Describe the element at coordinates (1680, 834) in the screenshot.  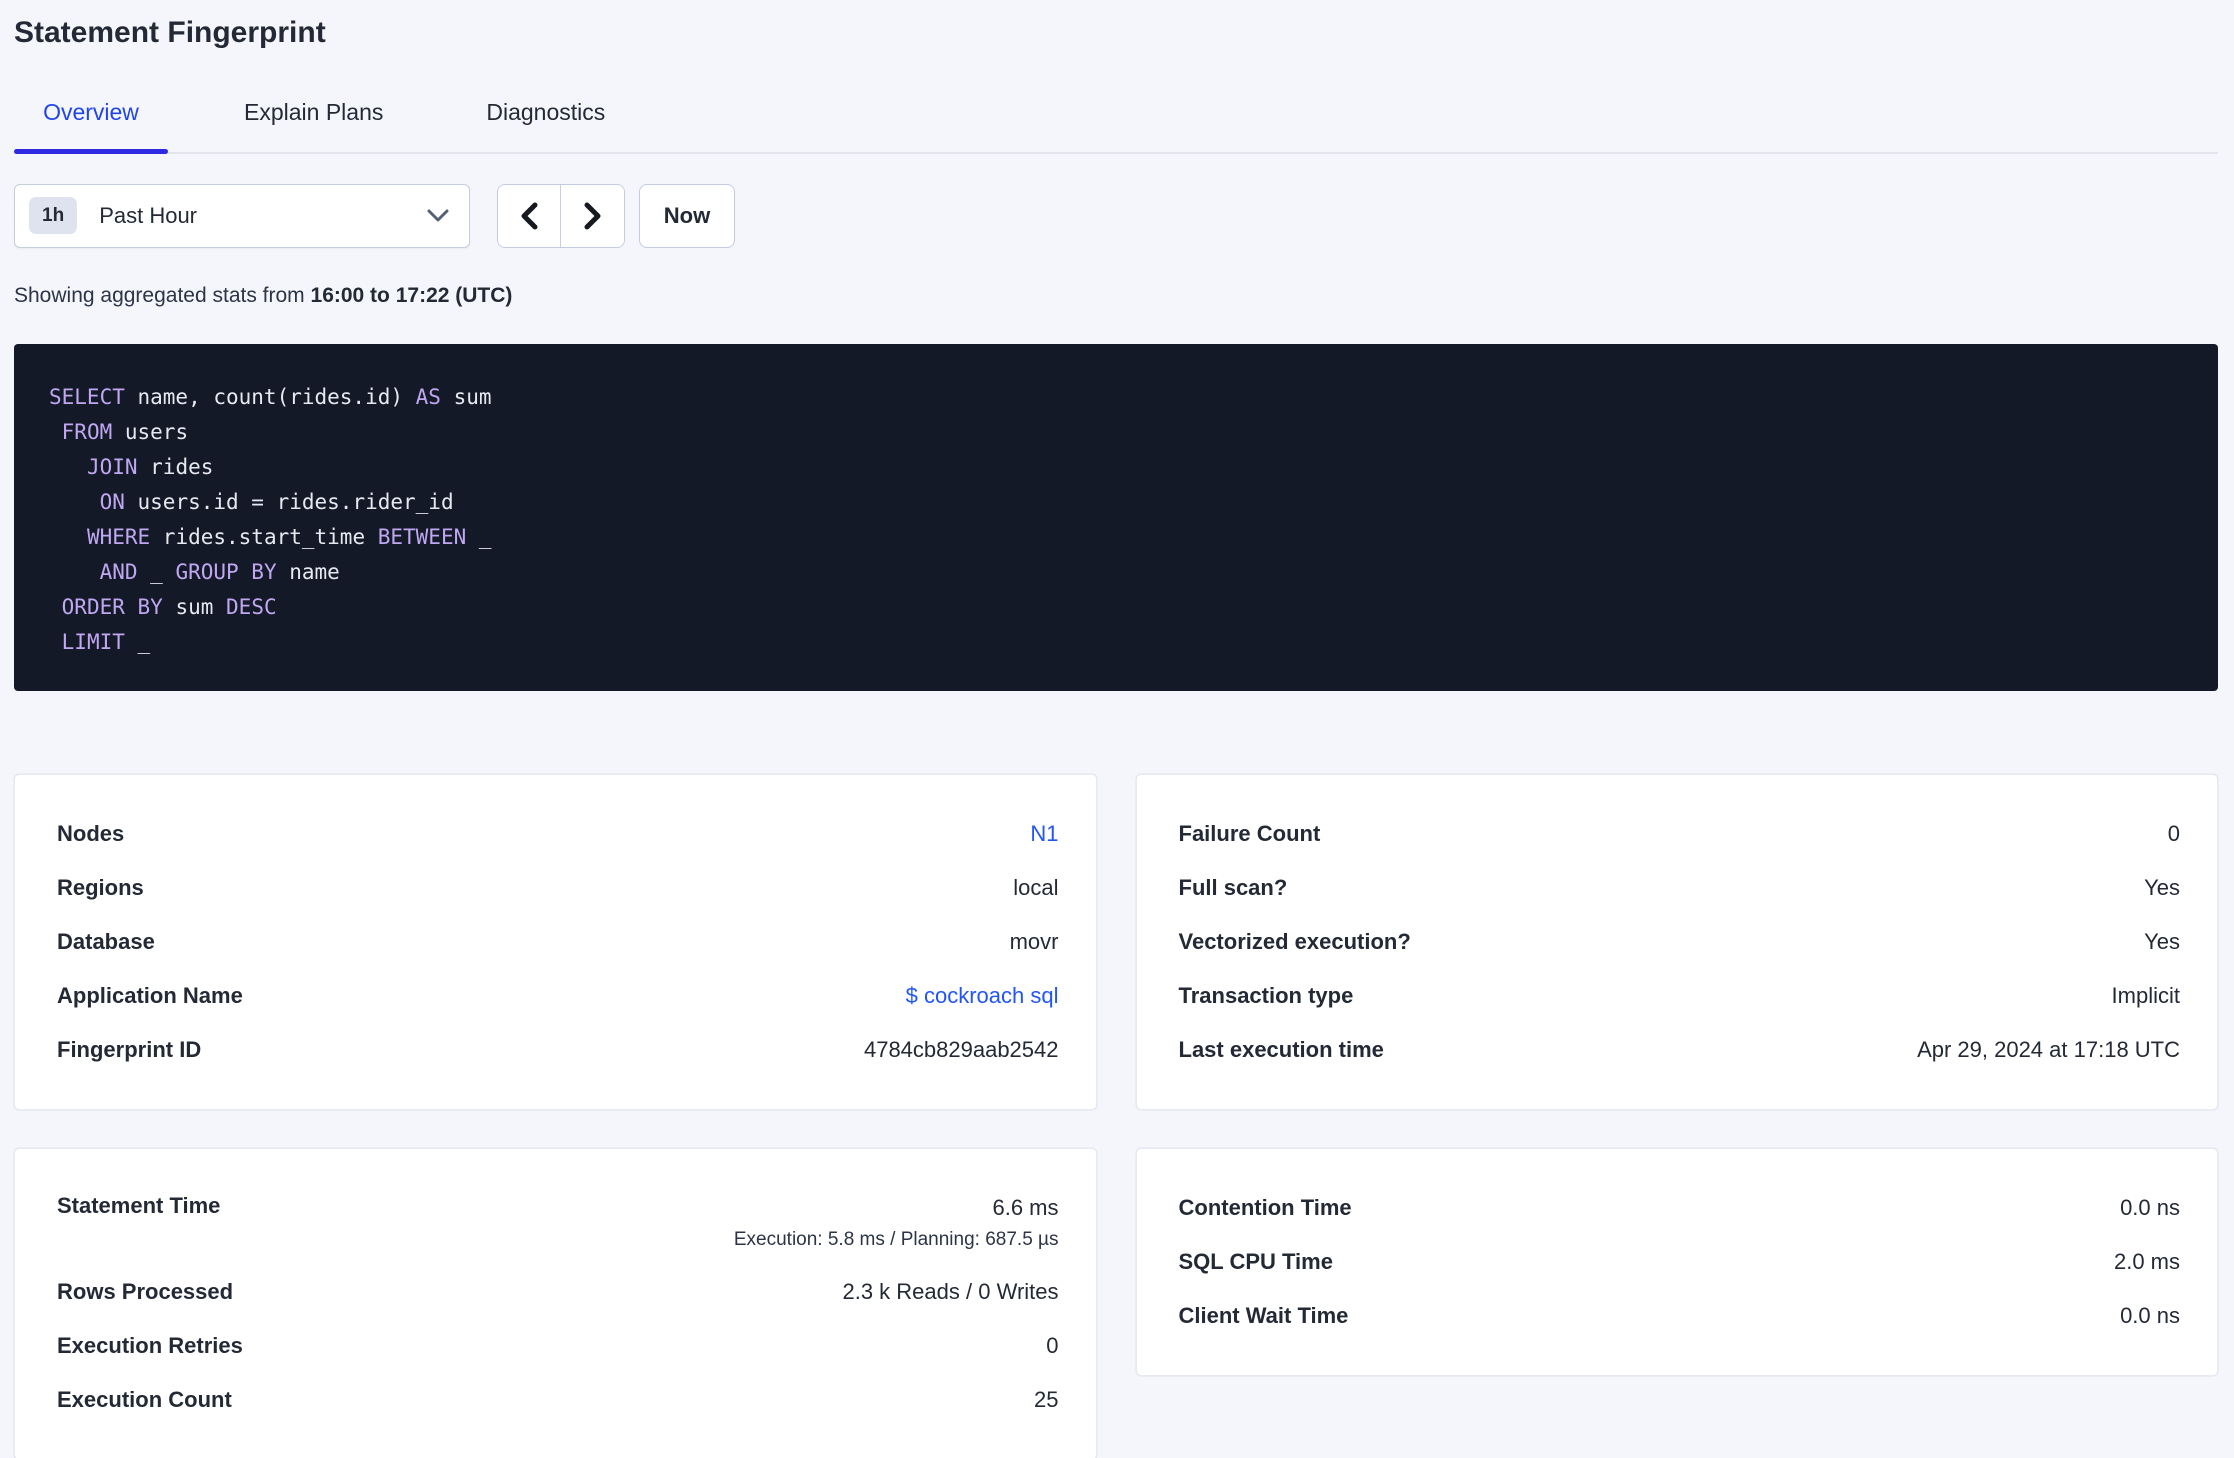
I see `card-row: Failure Count 0` at that location.